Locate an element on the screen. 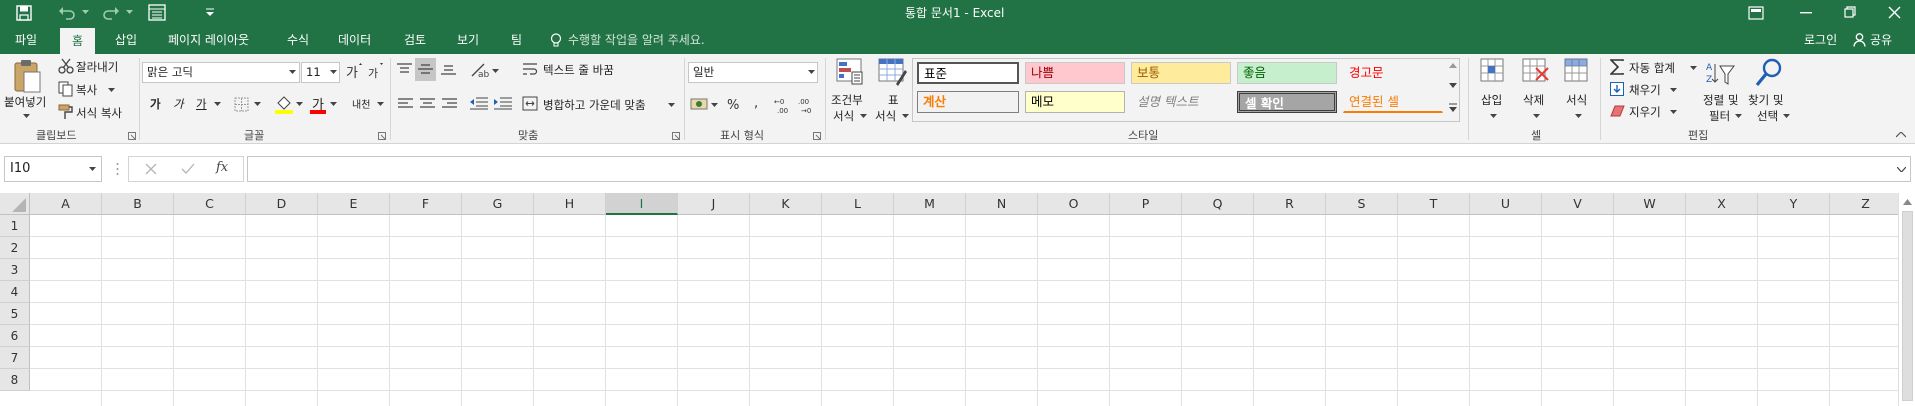 This screenshot has width=1915, height=406. scroll-thumb is located at coordinates (1907, 306).